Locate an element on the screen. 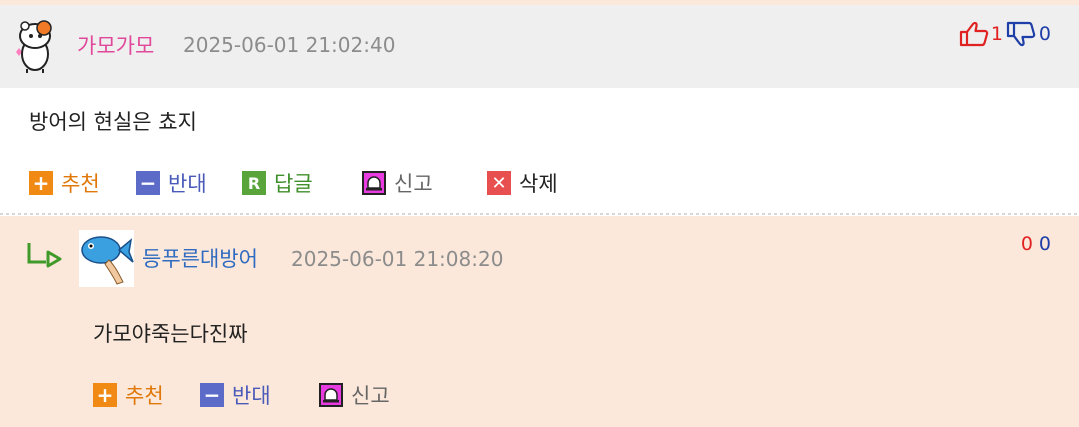  reply-timestamp: 2025-06-01 21:08:20 is located at coordinates (397, 259).